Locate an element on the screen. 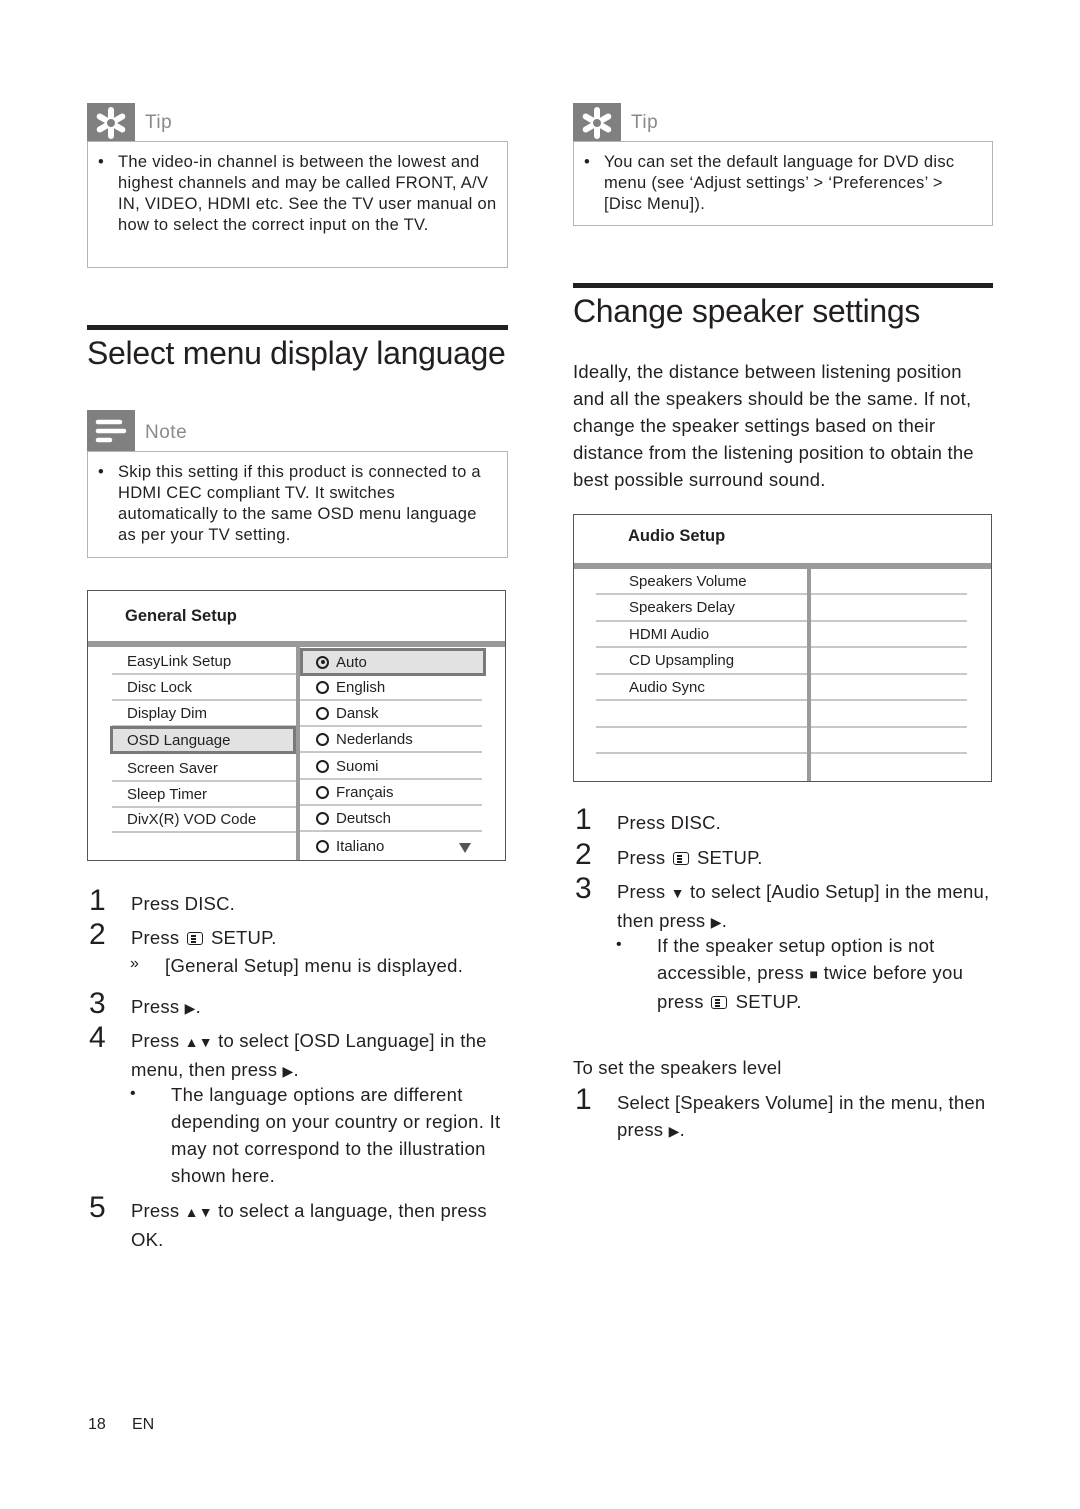 This screenshot has width=1080, height=1509. menu-item-label: Disc Lock is located at coordinates (160, 687).